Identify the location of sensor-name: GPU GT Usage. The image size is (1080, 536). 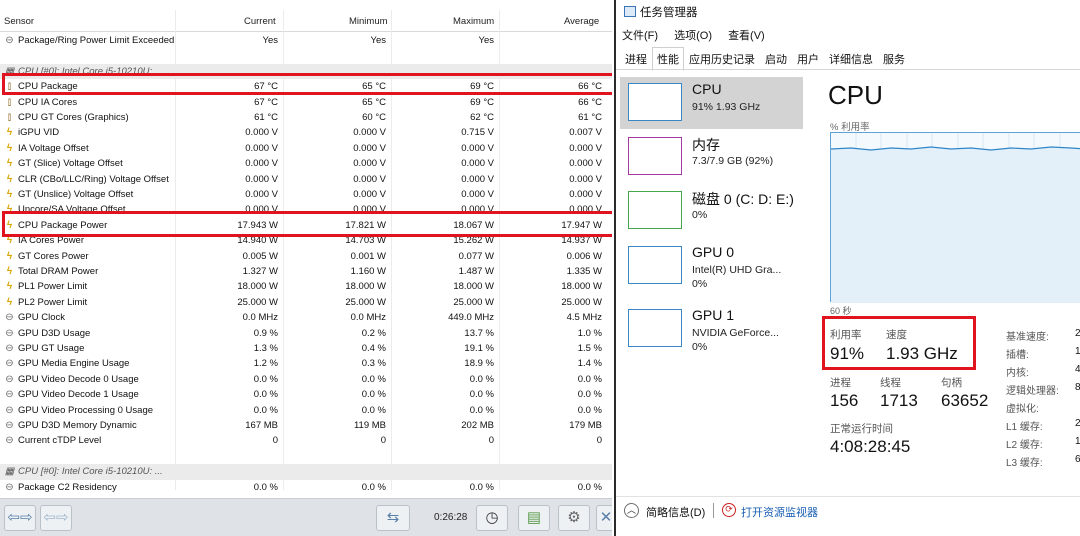
(51, 348).